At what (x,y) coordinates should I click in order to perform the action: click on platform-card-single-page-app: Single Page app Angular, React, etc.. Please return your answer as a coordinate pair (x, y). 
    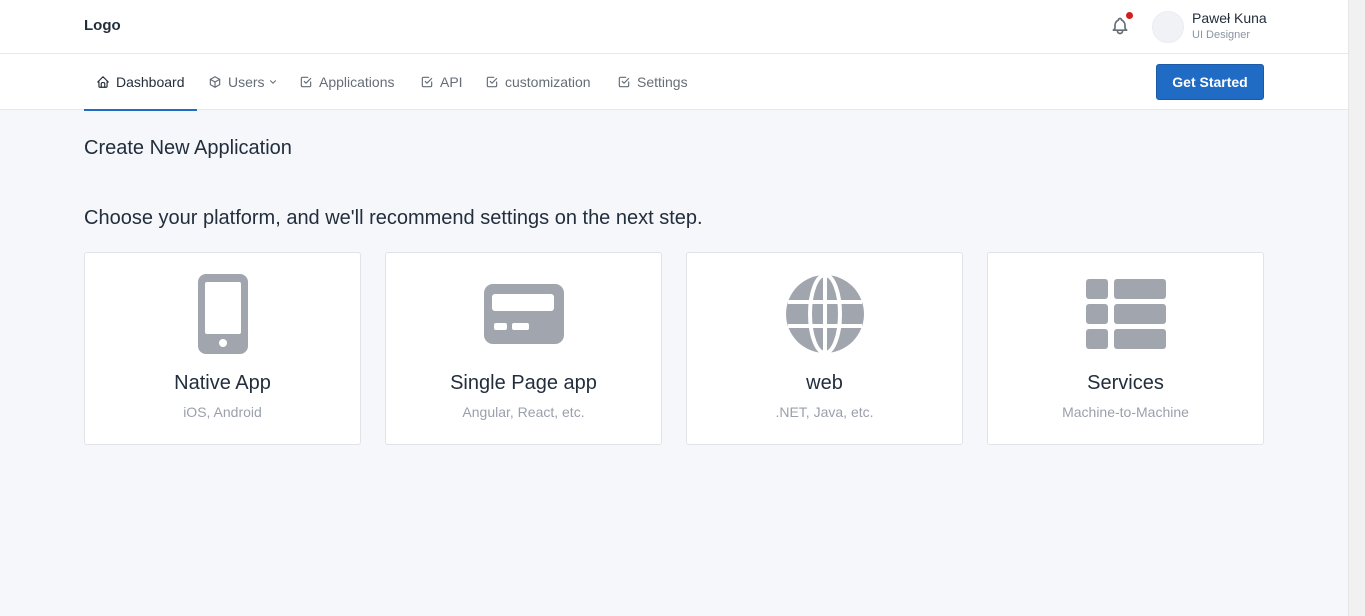
    Looking at the image, I should click on (523, 348).